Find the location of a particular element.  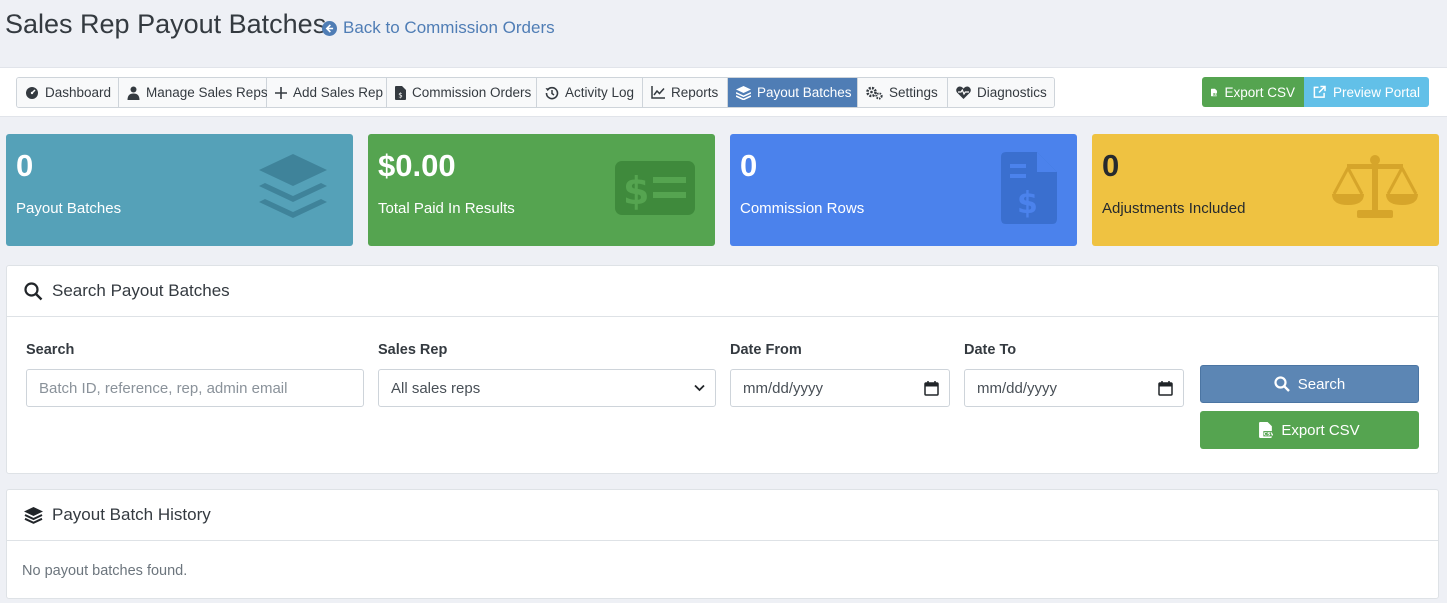

nav-dashboard-label: Dashboard is located at coordinates (78, 92).